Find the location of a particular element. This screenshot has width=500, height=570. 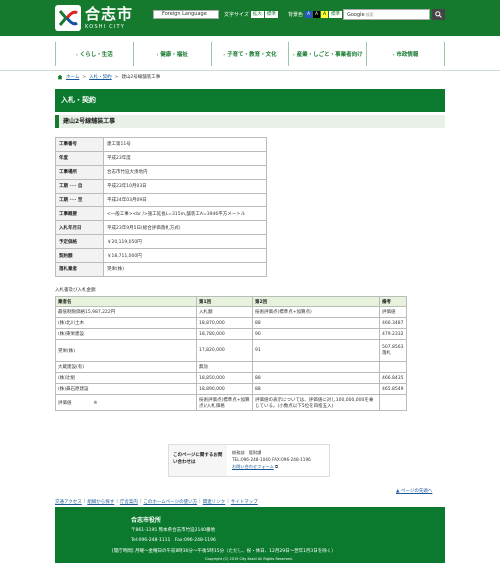

bg-yellow-button: A is located at coordinates (325, 14).